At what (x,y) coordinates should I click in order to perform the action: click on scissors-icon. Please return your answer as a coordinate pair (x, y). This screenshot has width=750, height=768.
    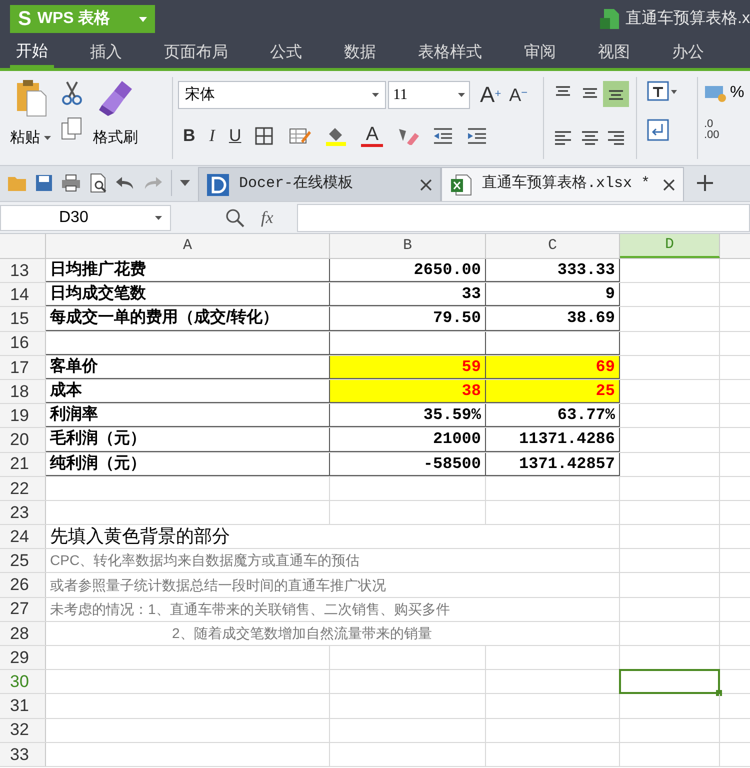
    Looking at the image, I should click on (72, 93).